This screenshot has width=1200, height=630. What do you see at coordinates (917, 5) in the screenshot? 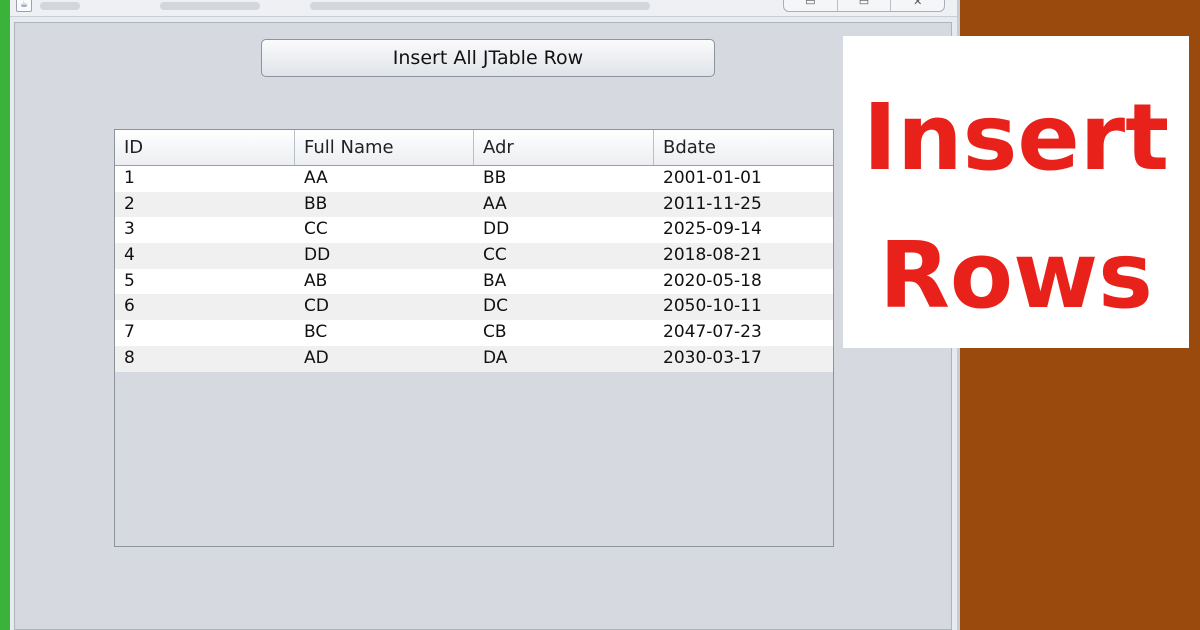
I see `close-icon: ✕` at bounding box center [917, 5].